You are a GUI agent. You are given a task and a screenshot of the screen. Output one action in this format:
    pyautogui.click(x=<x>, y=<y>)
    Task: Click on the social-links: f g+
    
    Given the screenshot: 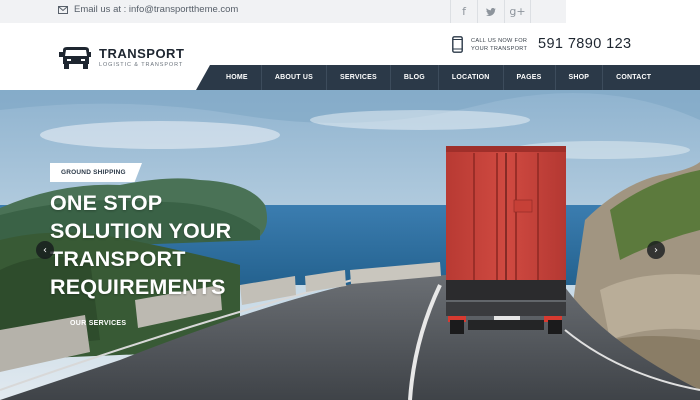 What is the action you would take?
    pyautogui.click(x=490, y=11)
    